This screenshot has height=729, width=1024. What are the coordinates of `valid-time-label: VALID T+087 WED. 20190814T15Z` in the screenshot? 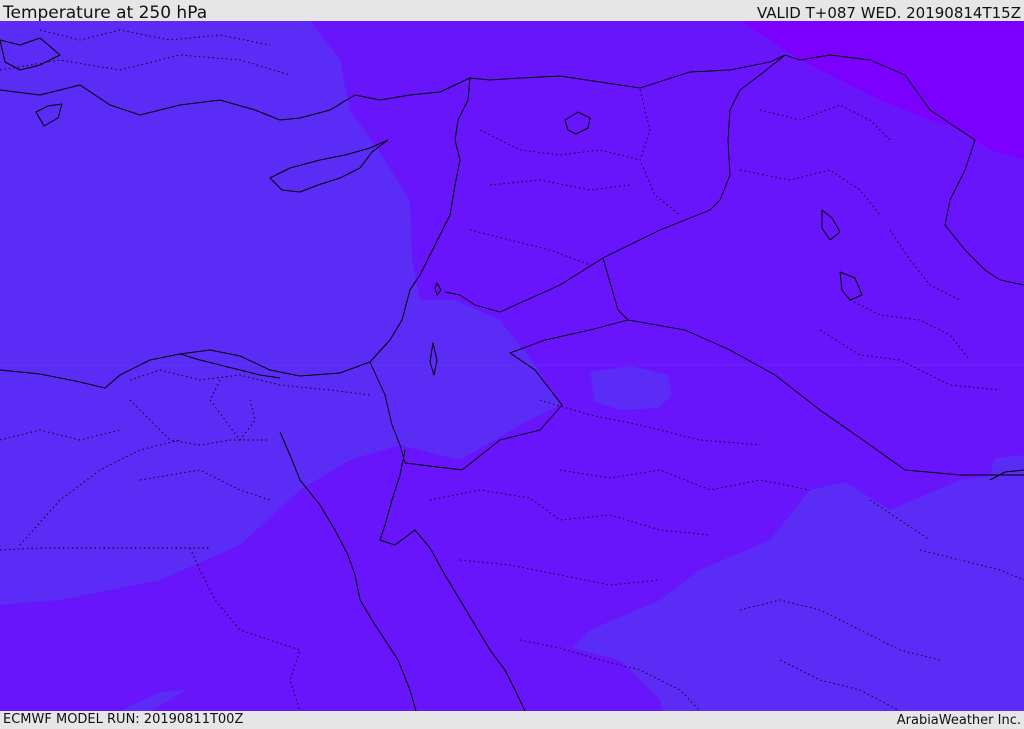 It's located at (888, 13).